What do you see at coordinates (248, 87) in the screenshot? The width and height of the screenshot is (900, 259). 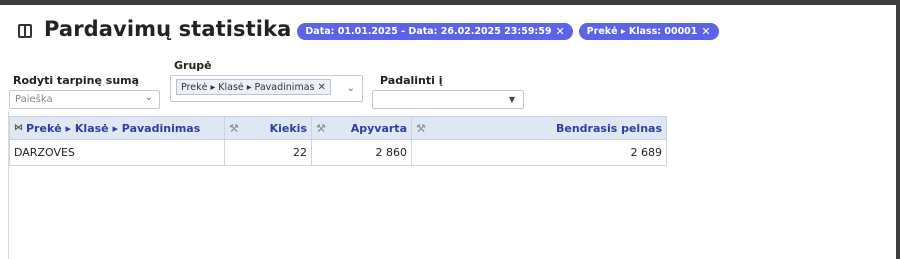 I see `group-tag-label: Prekė ▸ Klasė ▸ Pavadinimas` at bounding box center [248, 87].